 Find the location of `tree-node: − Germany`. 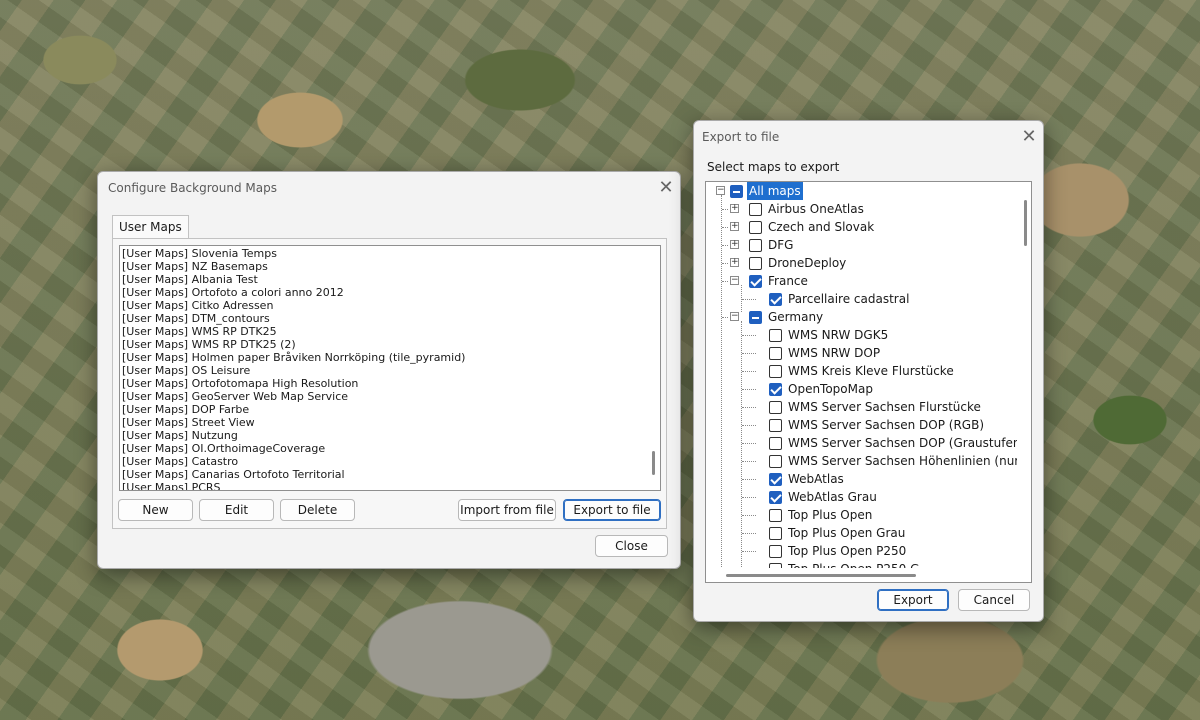

tree-node: − Germany is located at coordinates (862, 317).